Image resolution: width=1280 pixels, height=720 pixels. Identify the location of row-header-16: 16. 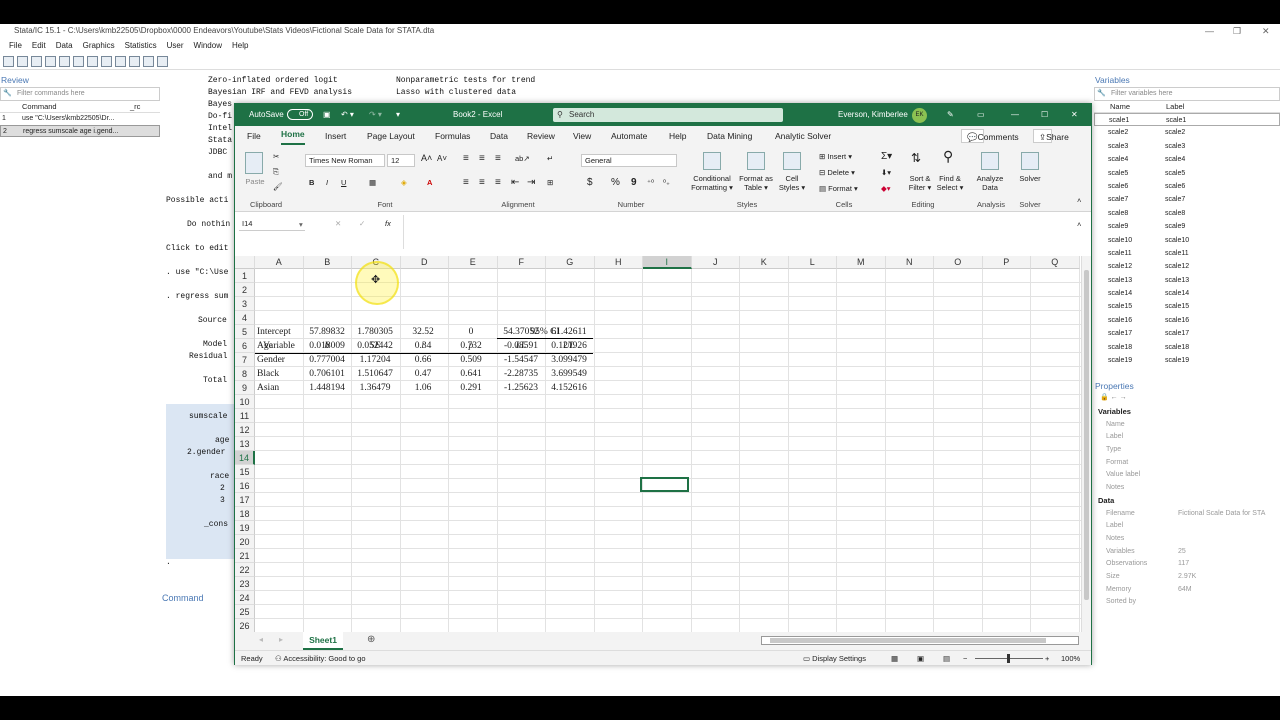
(245, 486).